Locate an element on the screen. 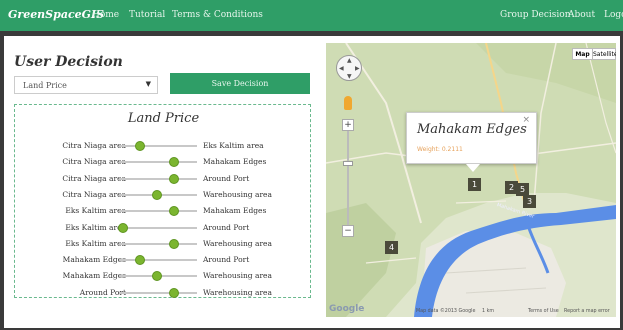  map-type-satellite-button: Satellite is located at coordinates (604, 54).